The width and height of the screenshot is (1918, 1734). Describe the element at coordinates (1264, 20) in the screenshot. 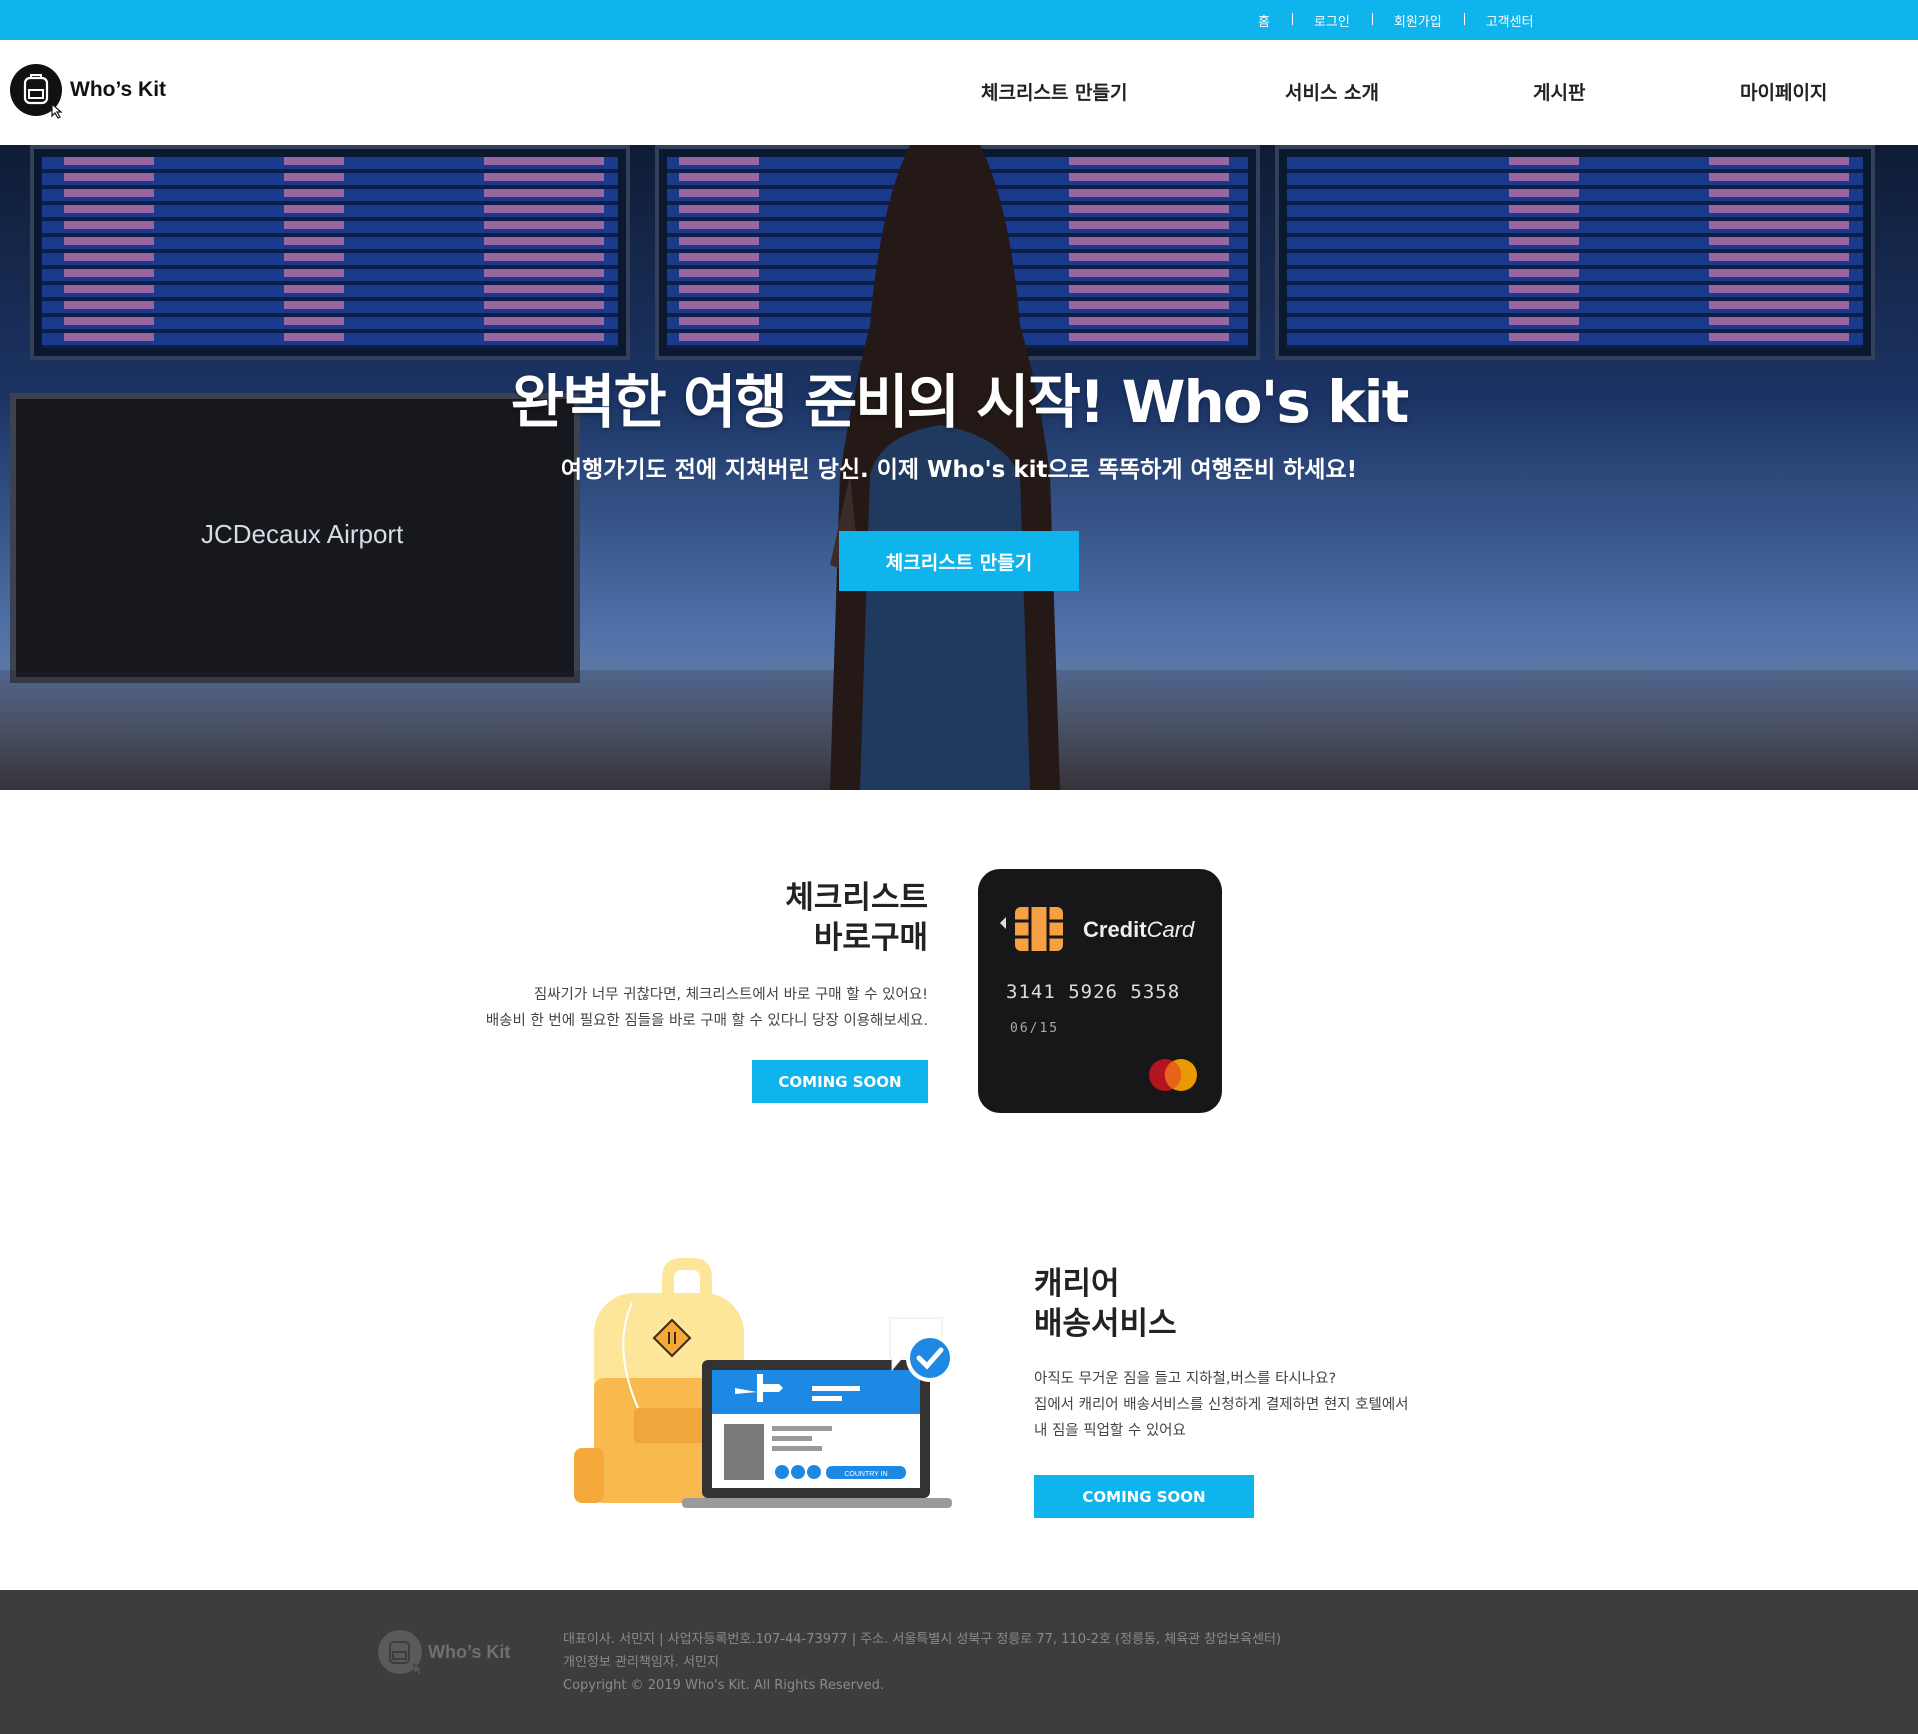

I see `util-link-home: 홈` at that location.